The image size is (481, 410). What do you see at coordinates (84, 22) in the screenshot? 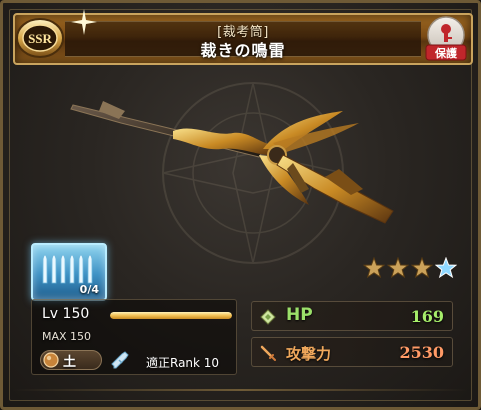
I see `sparkle-icon` at bounding box center [84, 22].